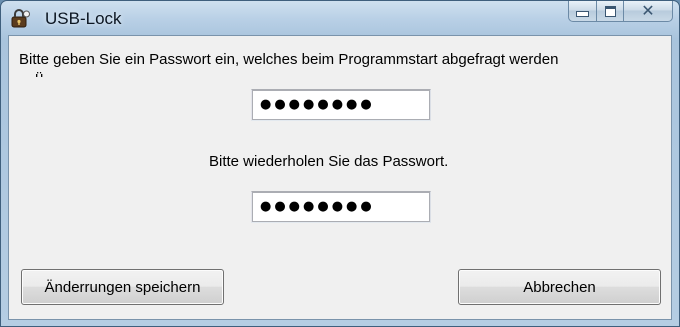 The image size is (680, 327). I want to click on cancel-button: Abbrechen, so click(559, 287).